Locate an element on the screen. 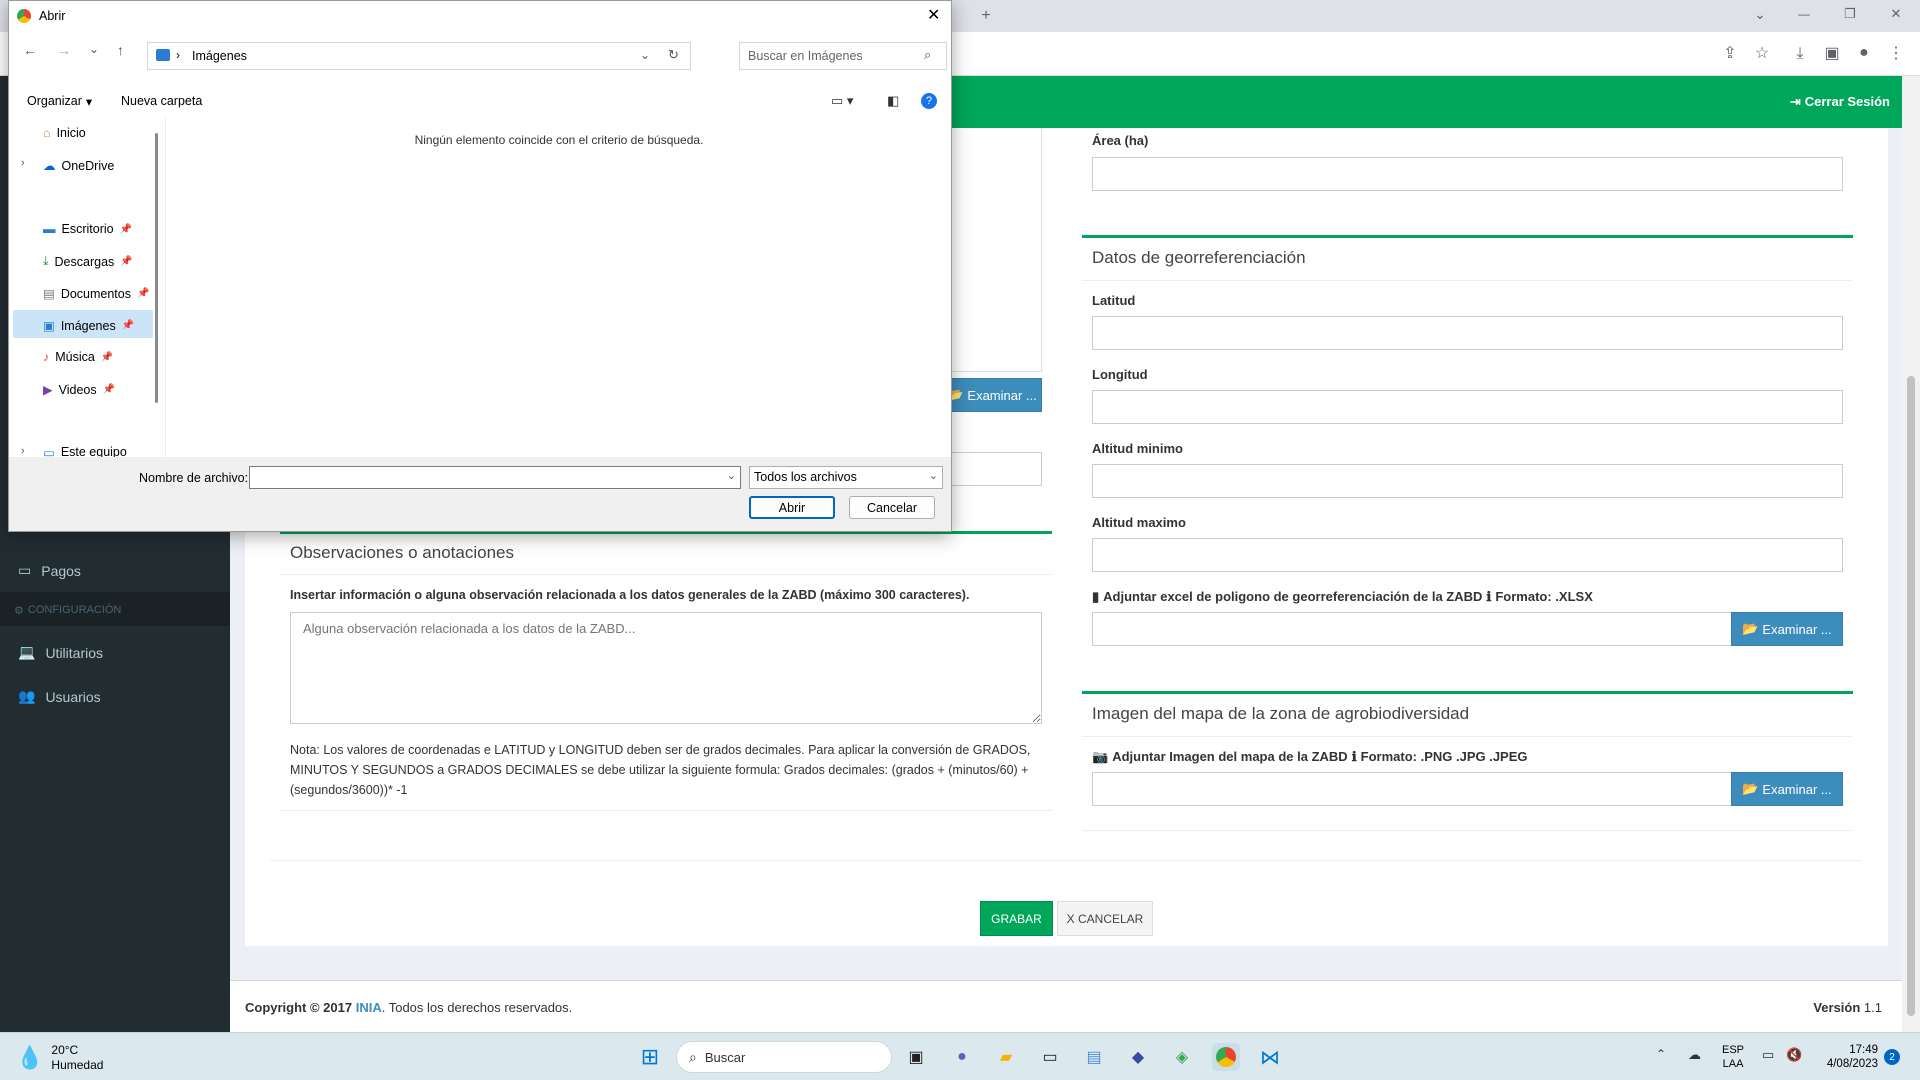 The height and width of the screenshot is (1080, 1920). back-arrow-icon: ← is located at coordinates (30, 50).